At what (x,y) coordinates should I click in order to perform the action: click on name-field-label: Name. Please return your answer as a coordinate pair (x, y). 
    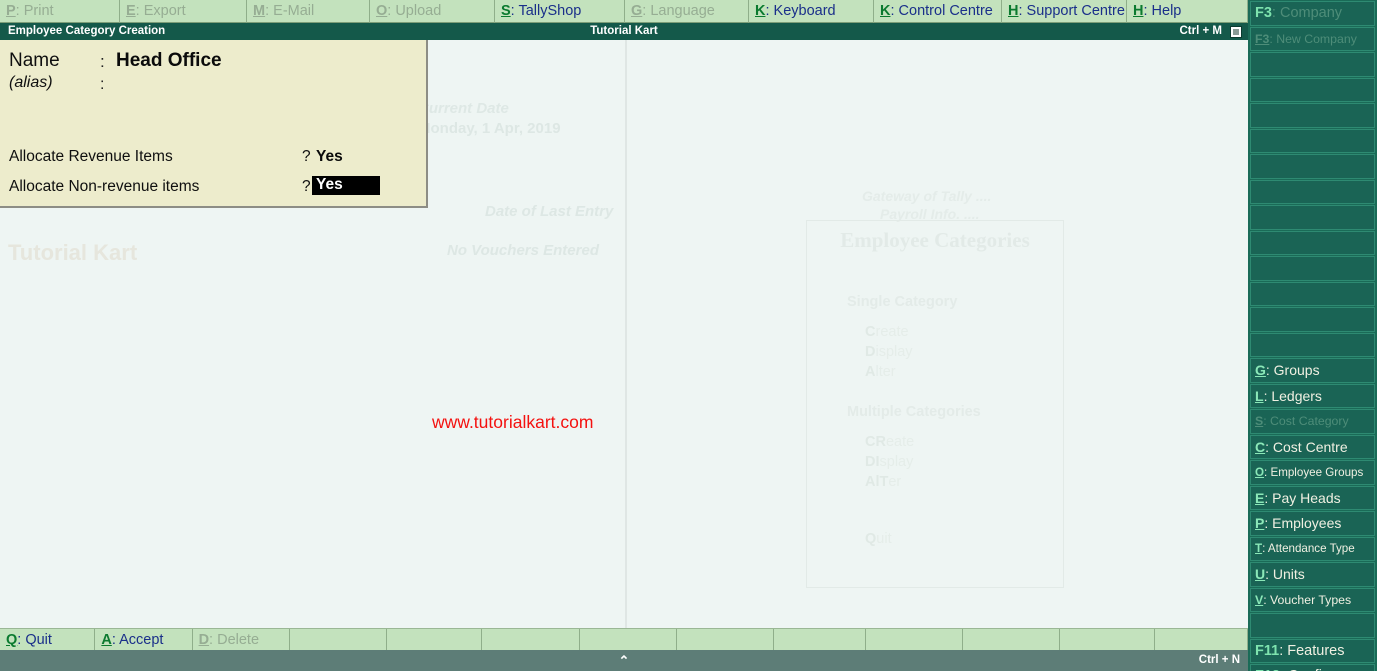
    Looking at the image, I should click on (34, 60).